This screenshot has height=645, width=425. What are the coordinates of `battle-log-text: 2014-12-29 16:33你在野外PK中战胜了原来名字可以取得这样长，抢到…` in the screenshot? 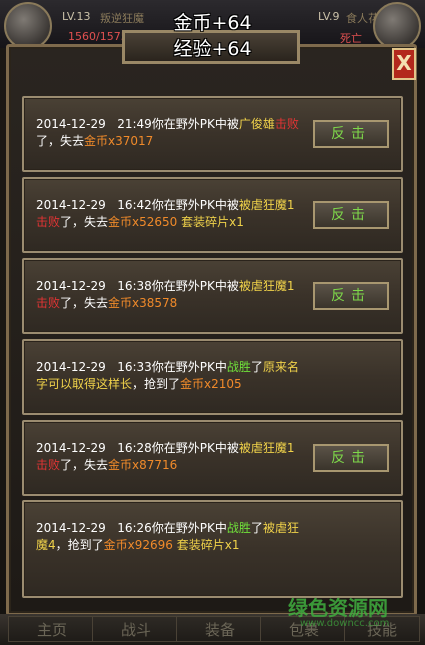 It's located at (171, 376).